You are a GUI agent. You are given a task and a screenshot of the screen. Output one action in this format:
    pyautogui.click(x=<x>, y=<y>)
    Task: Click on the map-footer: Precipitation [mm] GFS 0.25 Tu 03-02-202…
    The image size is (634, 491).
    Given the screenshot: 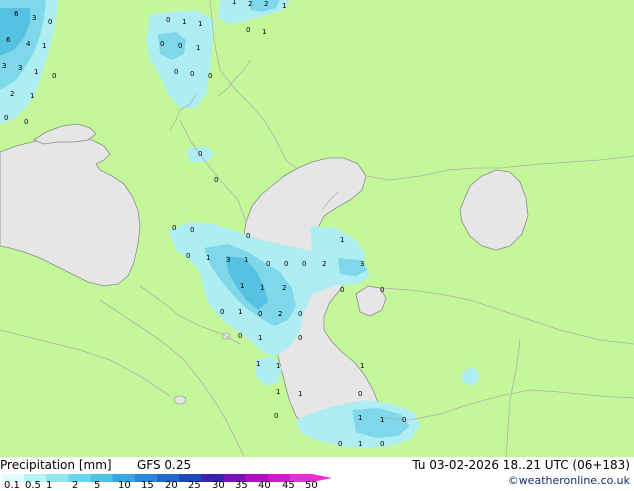 What is the action you would take?
    pyautogui.click(x=317, y=474)
    